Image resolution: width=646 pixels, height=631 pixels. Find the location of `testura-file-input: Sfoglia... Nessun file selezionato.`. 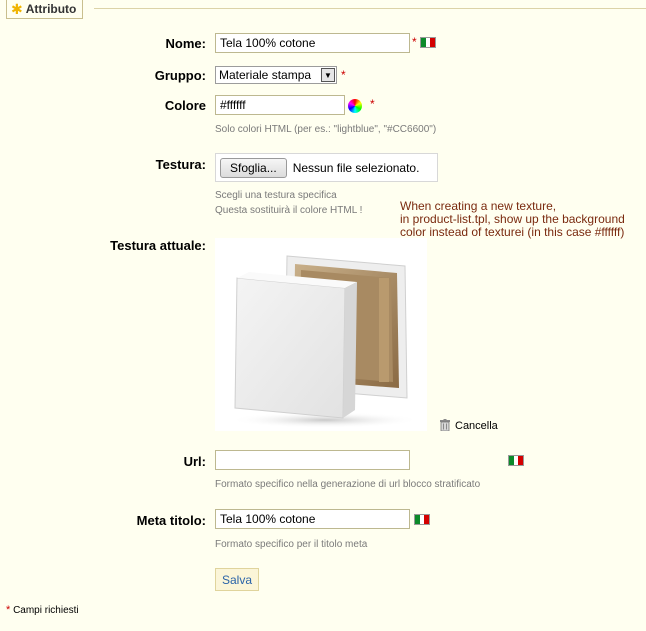

testura-file-input: Sfoglia... Nessun file selezionato. is located at coordinates (326, 167).